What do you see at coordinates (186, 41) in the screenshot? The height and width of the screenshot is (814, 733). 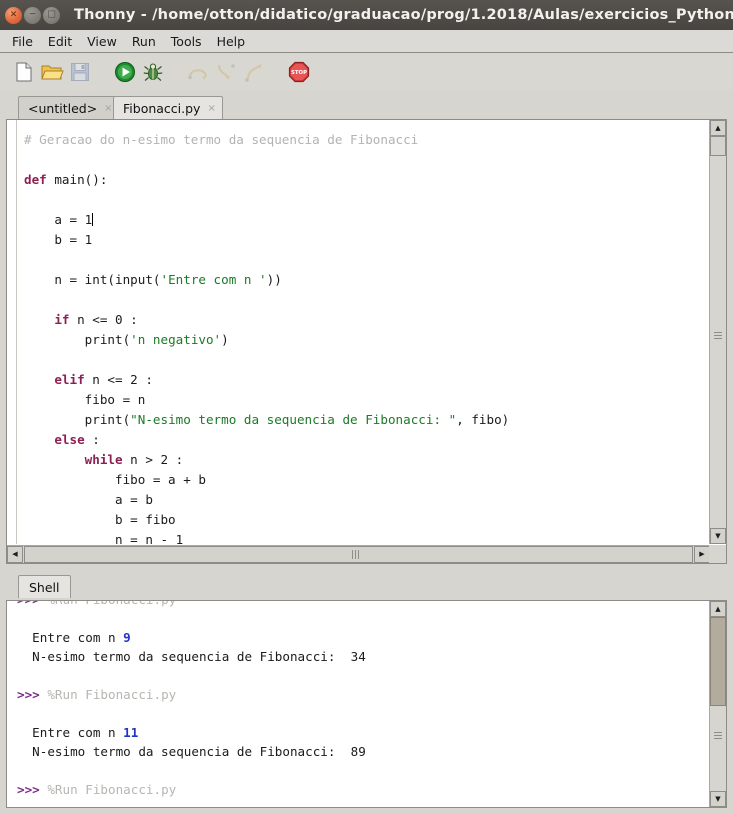 I see `menu-item-tools: Tools` at bounding box center [186, 41].